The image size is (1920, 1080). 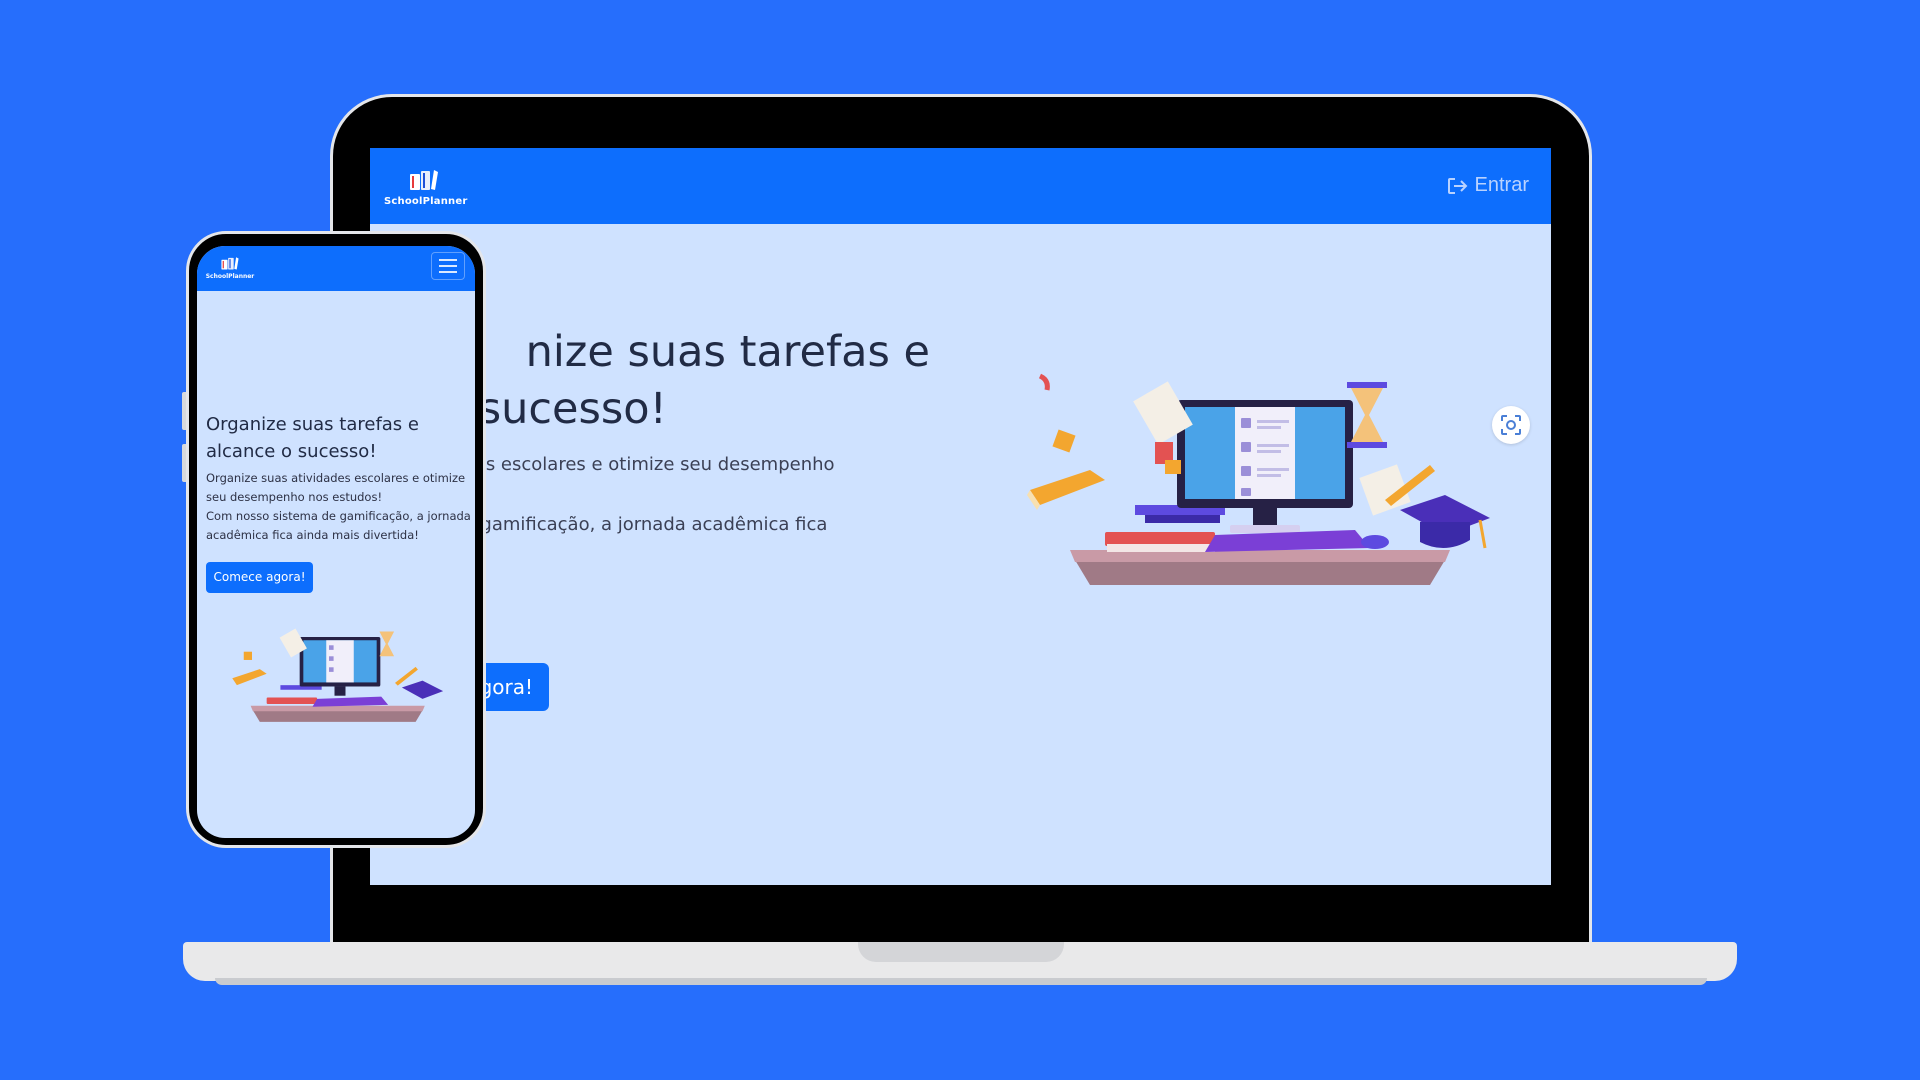 I want to click on mobile-study-desk-illustration, so click(x=338, y=675).